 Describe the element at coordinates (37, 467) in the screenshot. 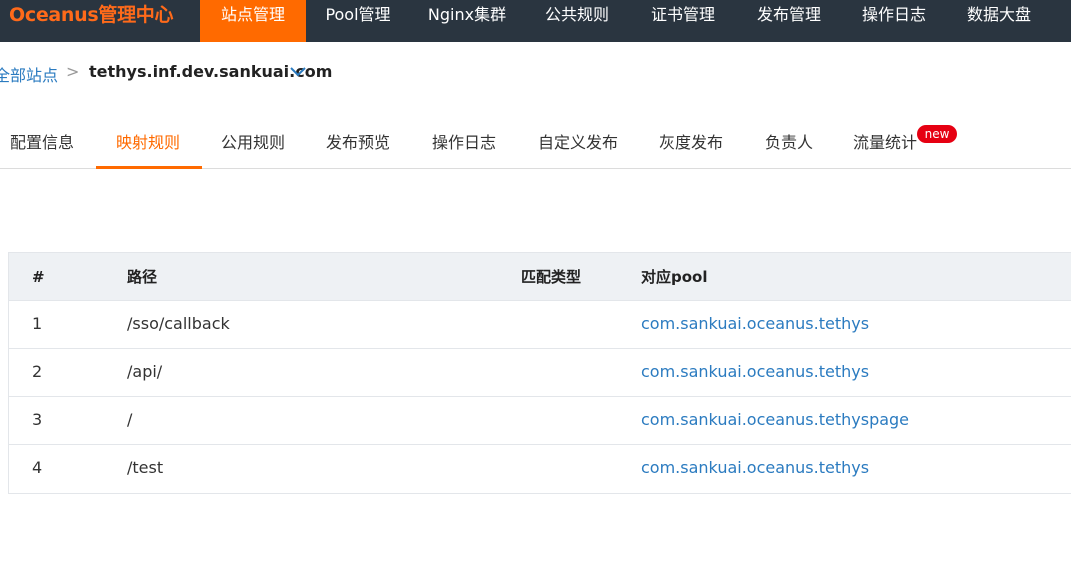

I see `row-index: 4` at that location.